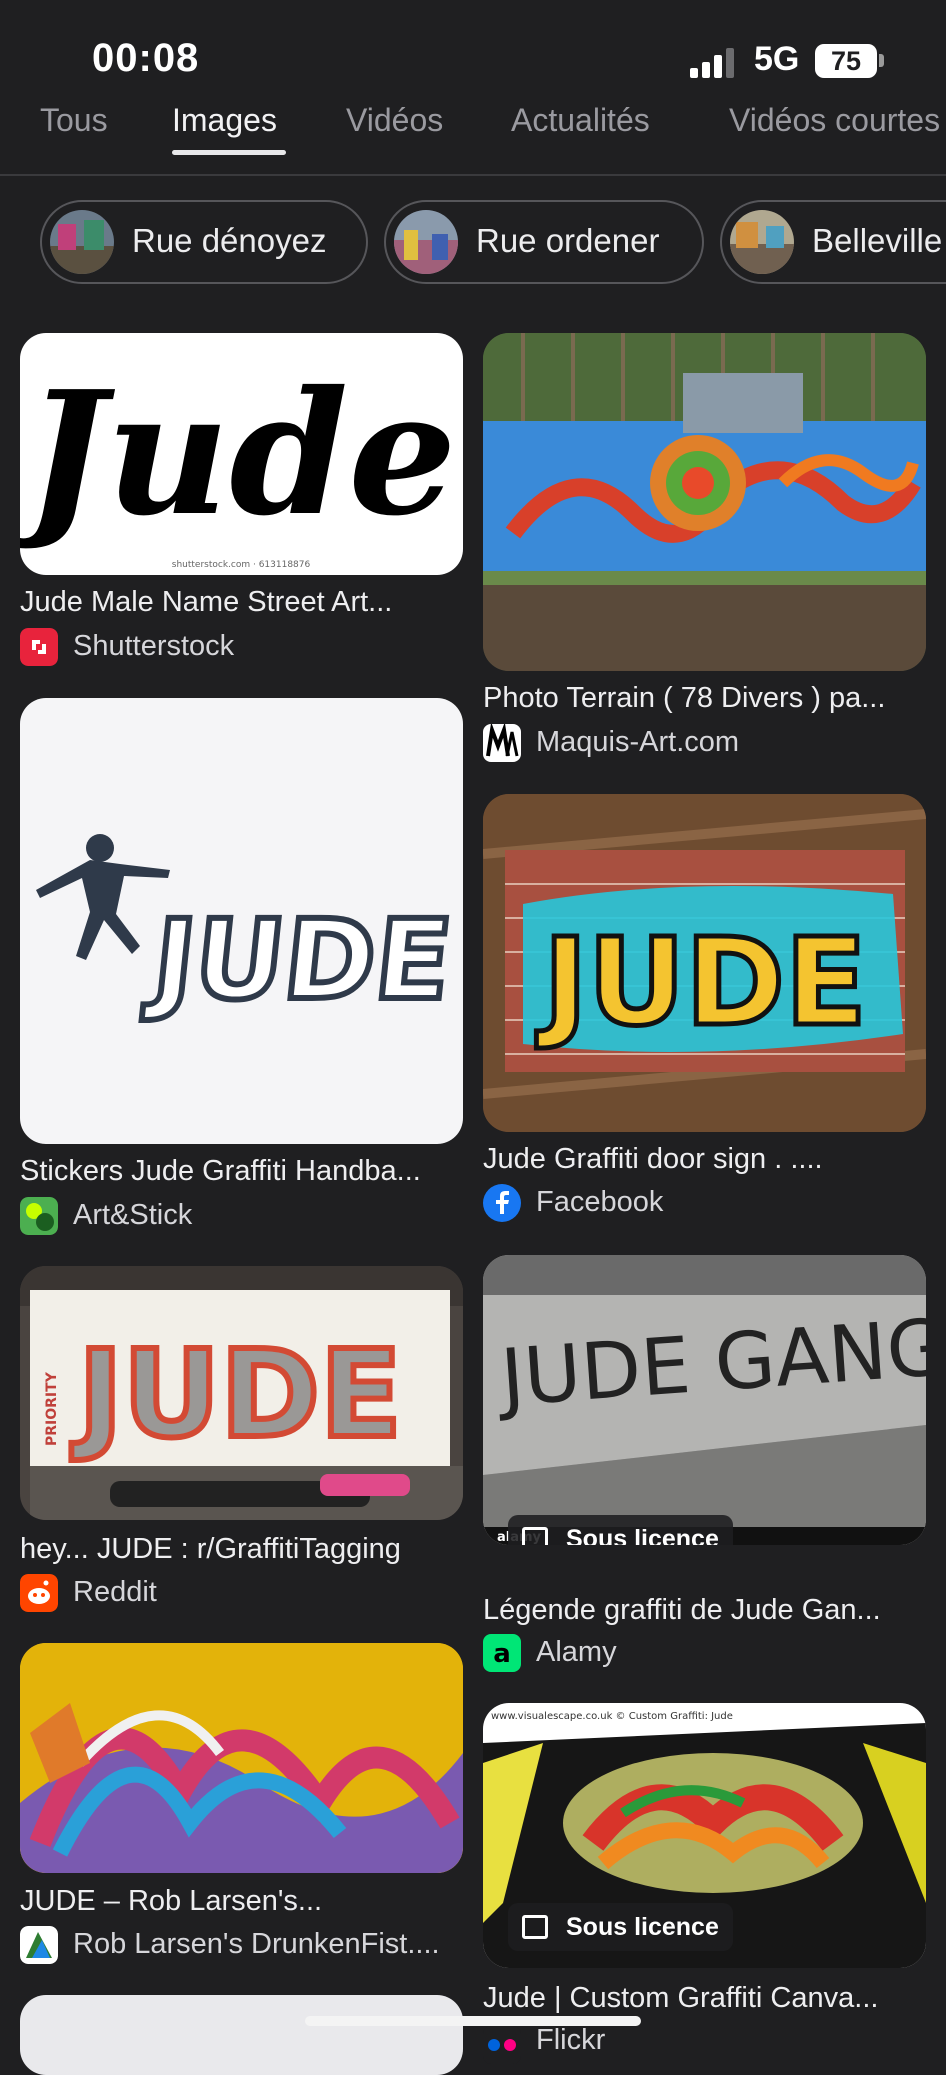 The height and width of the screenshot is (2075, 946). I want to click on flickr-favicon-icon, so click(502, 2045).